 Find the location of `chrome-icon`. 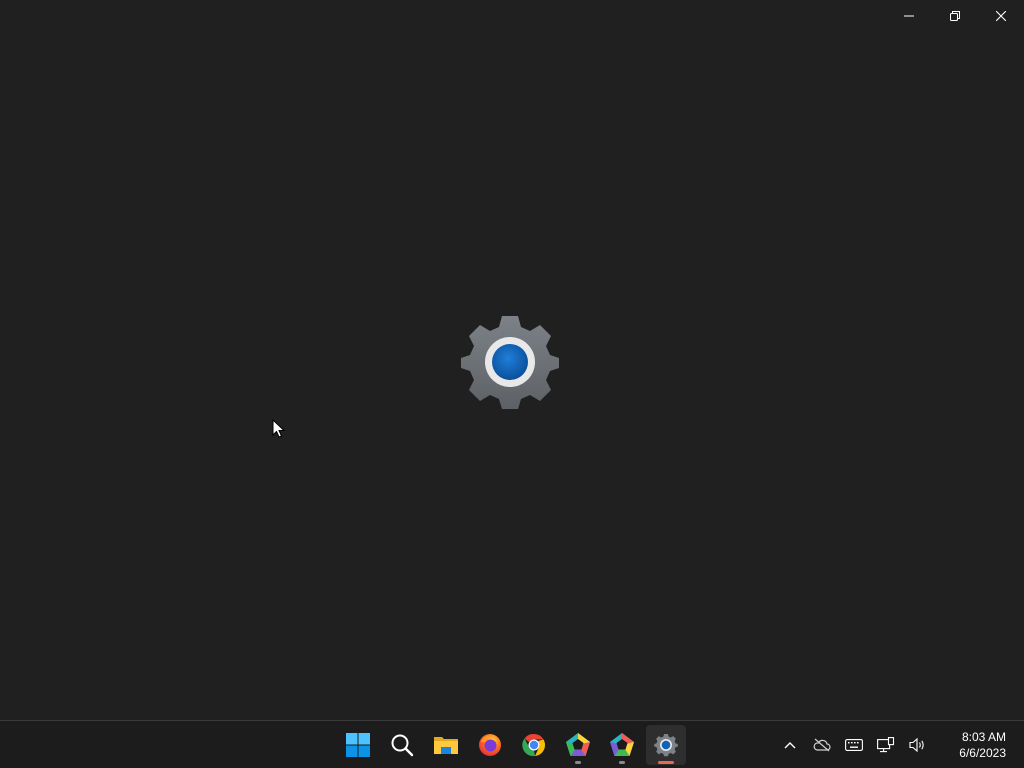

chrome-icon is located at coordinates (534, 744).